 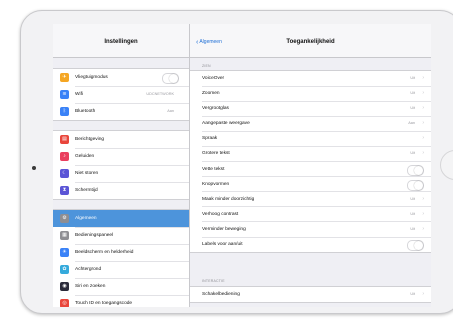 What do you see at coordinates (121, 190) in the screenshot?
I see `sidebar-item-schermtijd: ⧗ Schermtijd` at bounding box center [121, 190].